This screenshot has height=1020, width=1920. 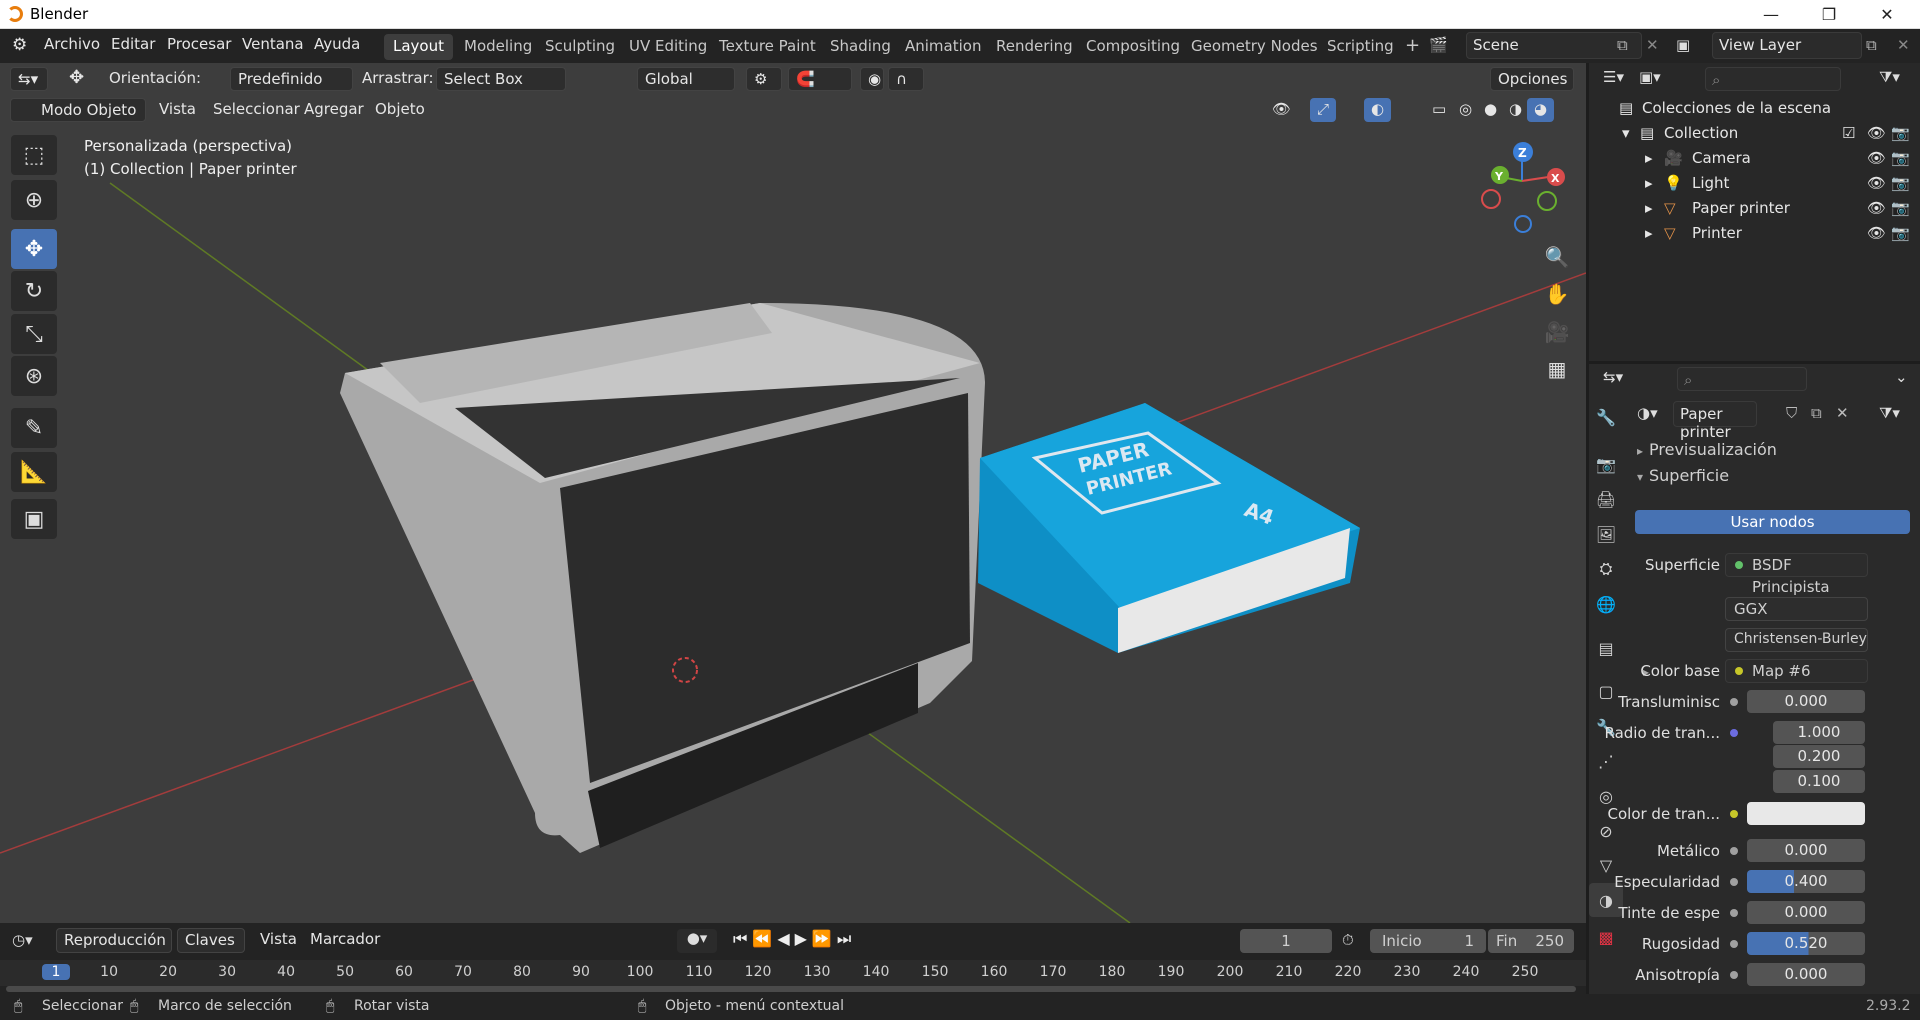 I want to click on proportional-edit-icon: ◉, so click(x=872, y=79).